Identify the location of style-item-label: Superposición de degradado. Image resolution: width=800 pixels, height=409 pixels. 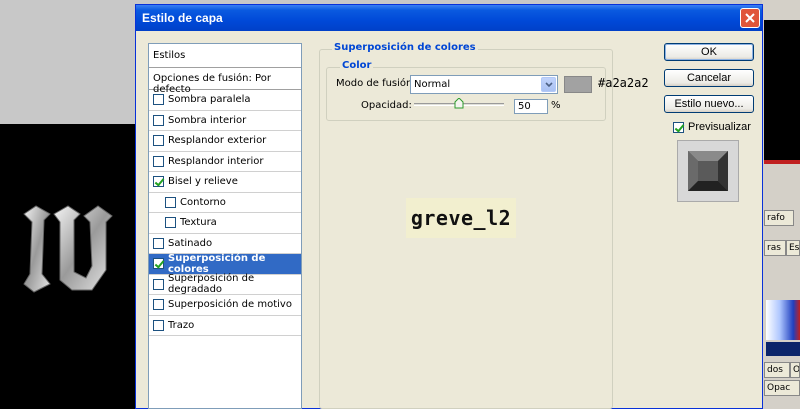
(211, 284).